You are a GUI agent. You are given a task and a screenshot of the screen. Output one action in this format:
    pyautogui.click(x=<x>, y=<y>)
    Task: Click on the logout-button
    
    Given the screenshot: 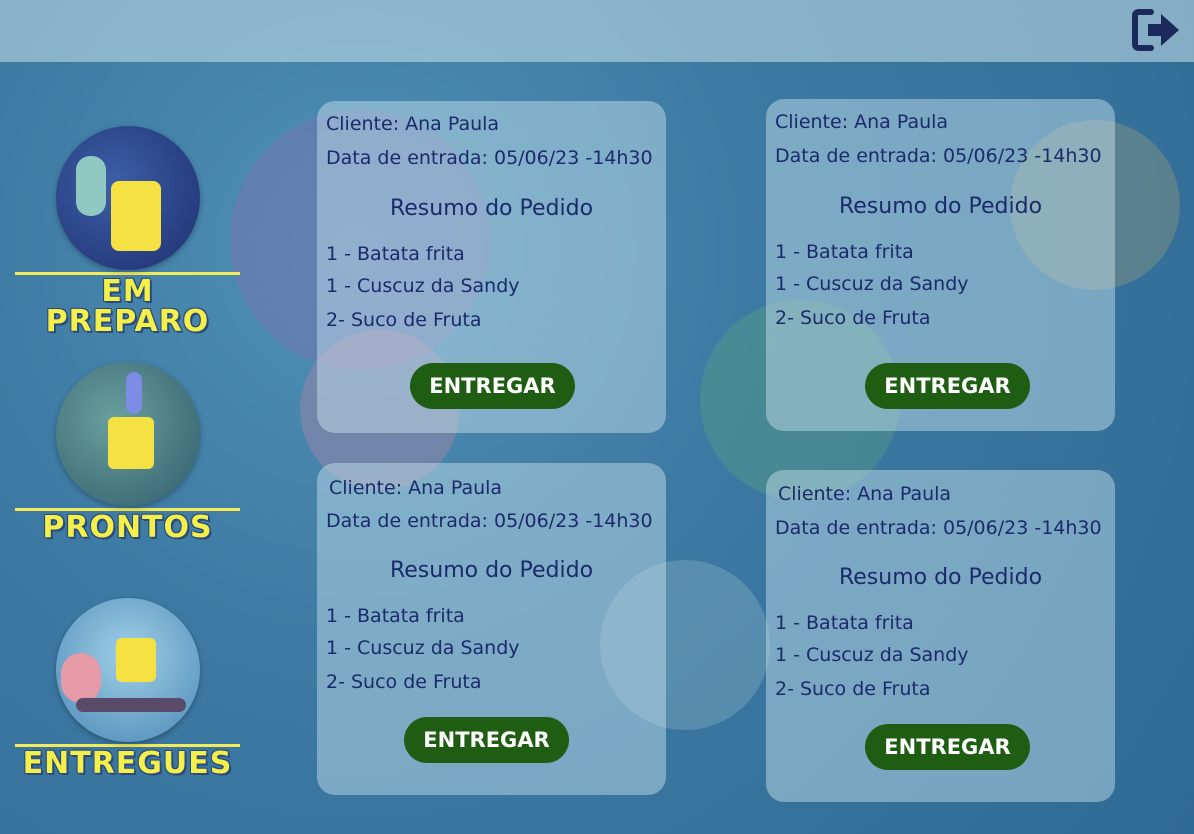 What is the action you would take?
    pyautogui.click(x=1156, y=30)
    